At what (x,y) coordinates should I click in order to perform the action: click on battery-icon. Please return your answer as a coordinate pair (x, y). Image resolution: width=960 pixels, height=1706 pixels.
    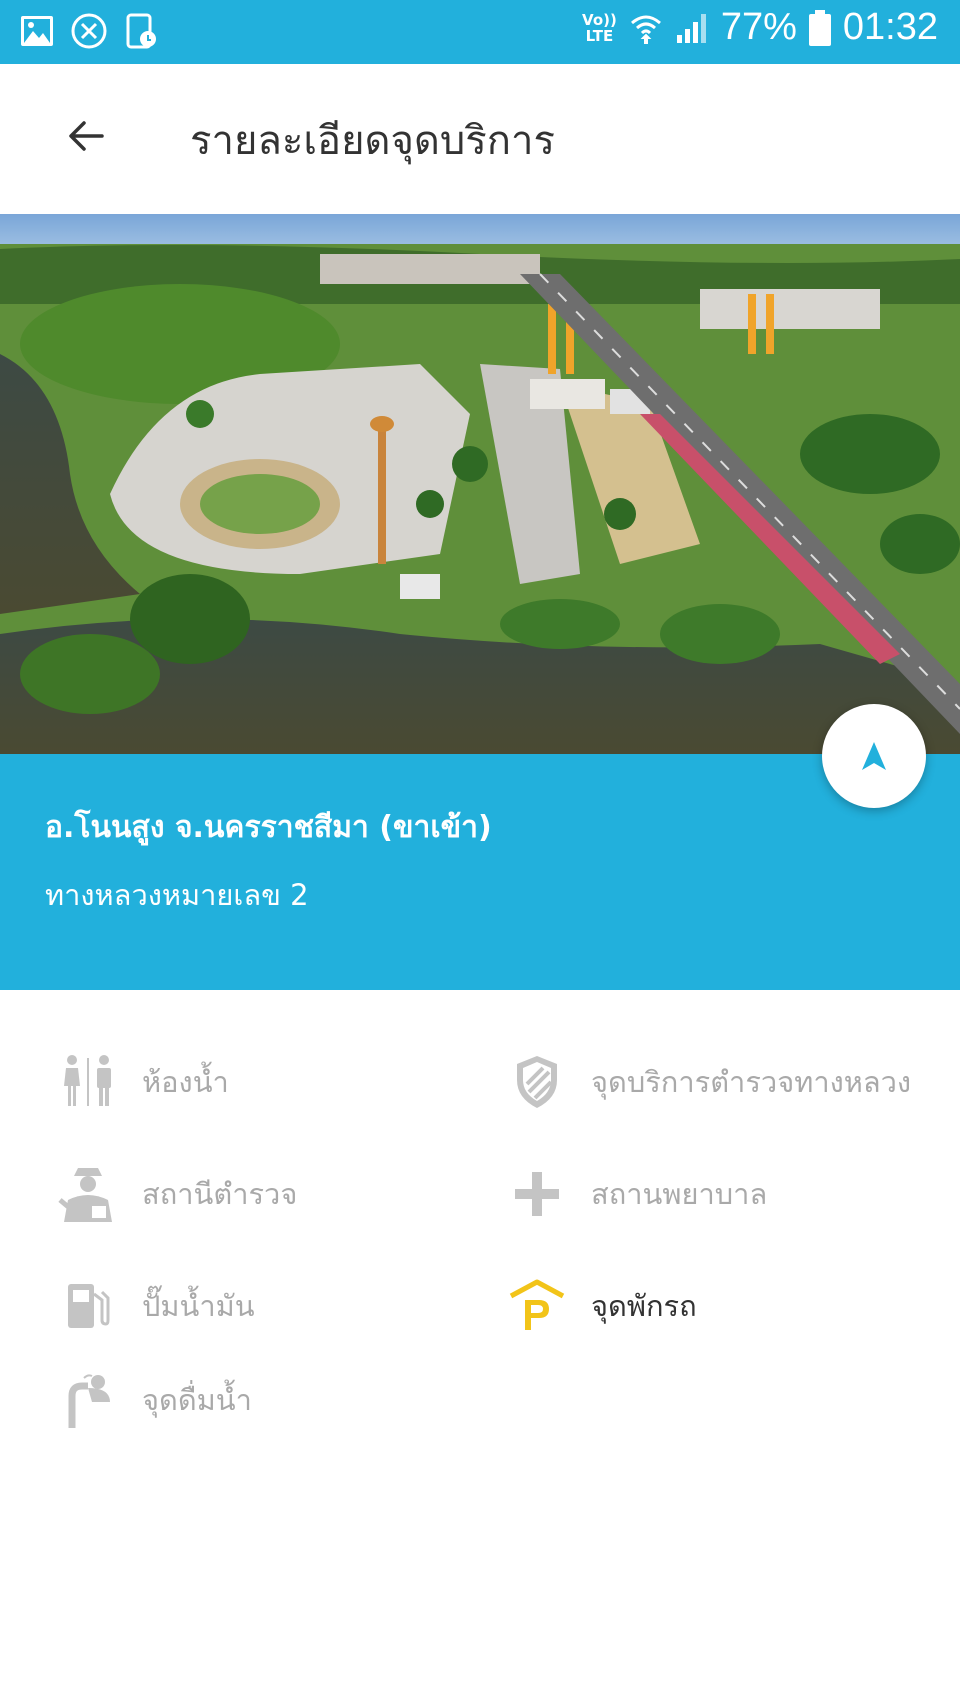
    Looking at the image, I should click on (819, 27).